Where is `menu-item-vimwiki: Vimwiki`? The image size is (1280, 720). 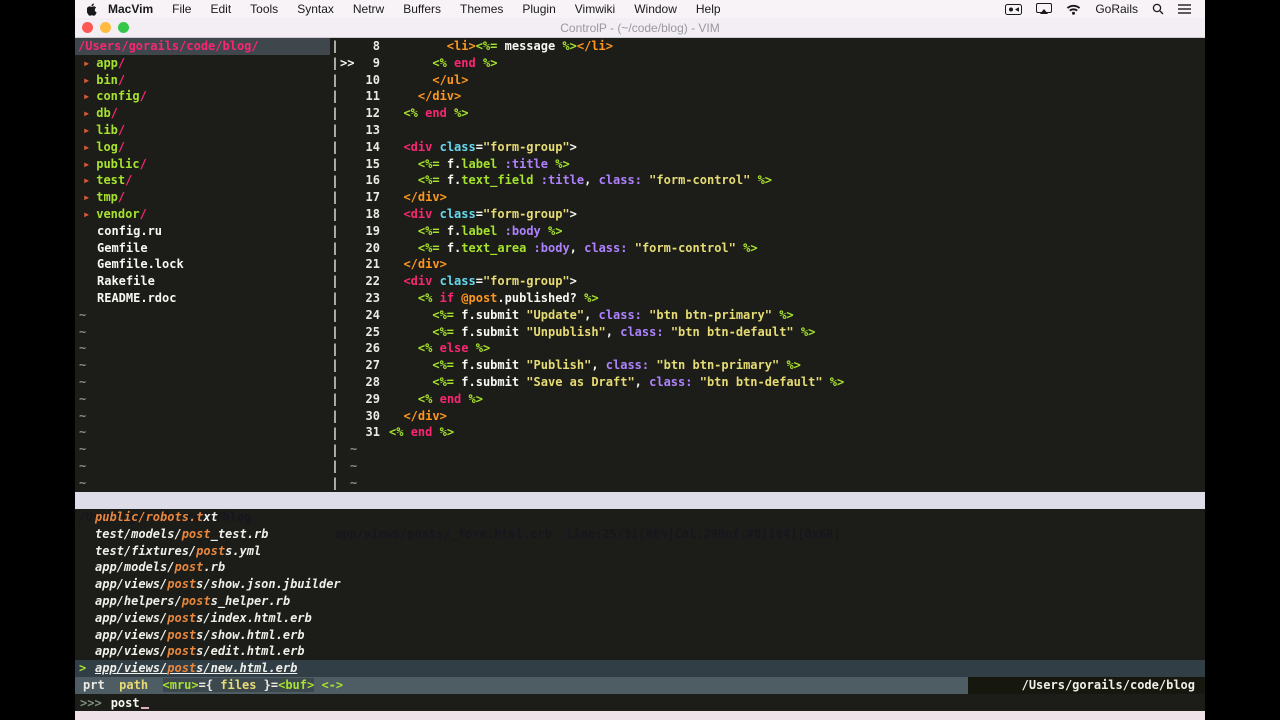 menu-item-vimwiki: Vimwiki is located at coordinates (595, 9).